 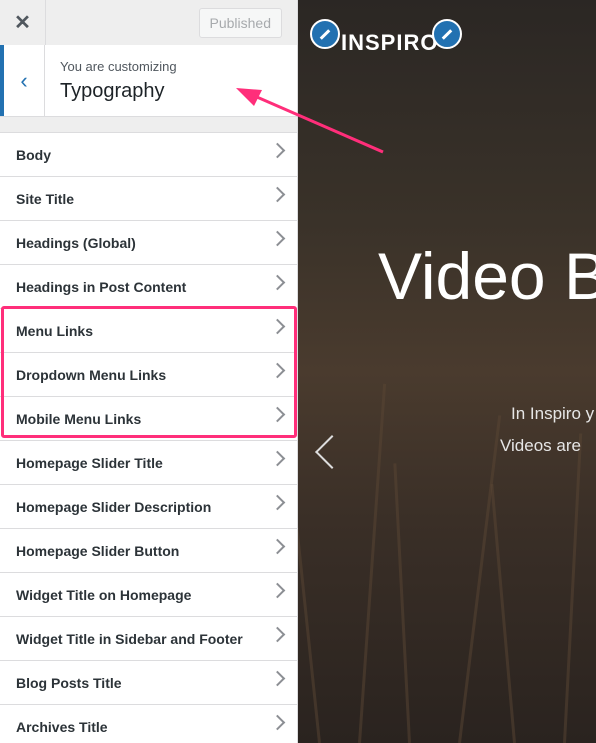 I want to click on item-label: Blog Posts Title, so click(x=69, y=682).